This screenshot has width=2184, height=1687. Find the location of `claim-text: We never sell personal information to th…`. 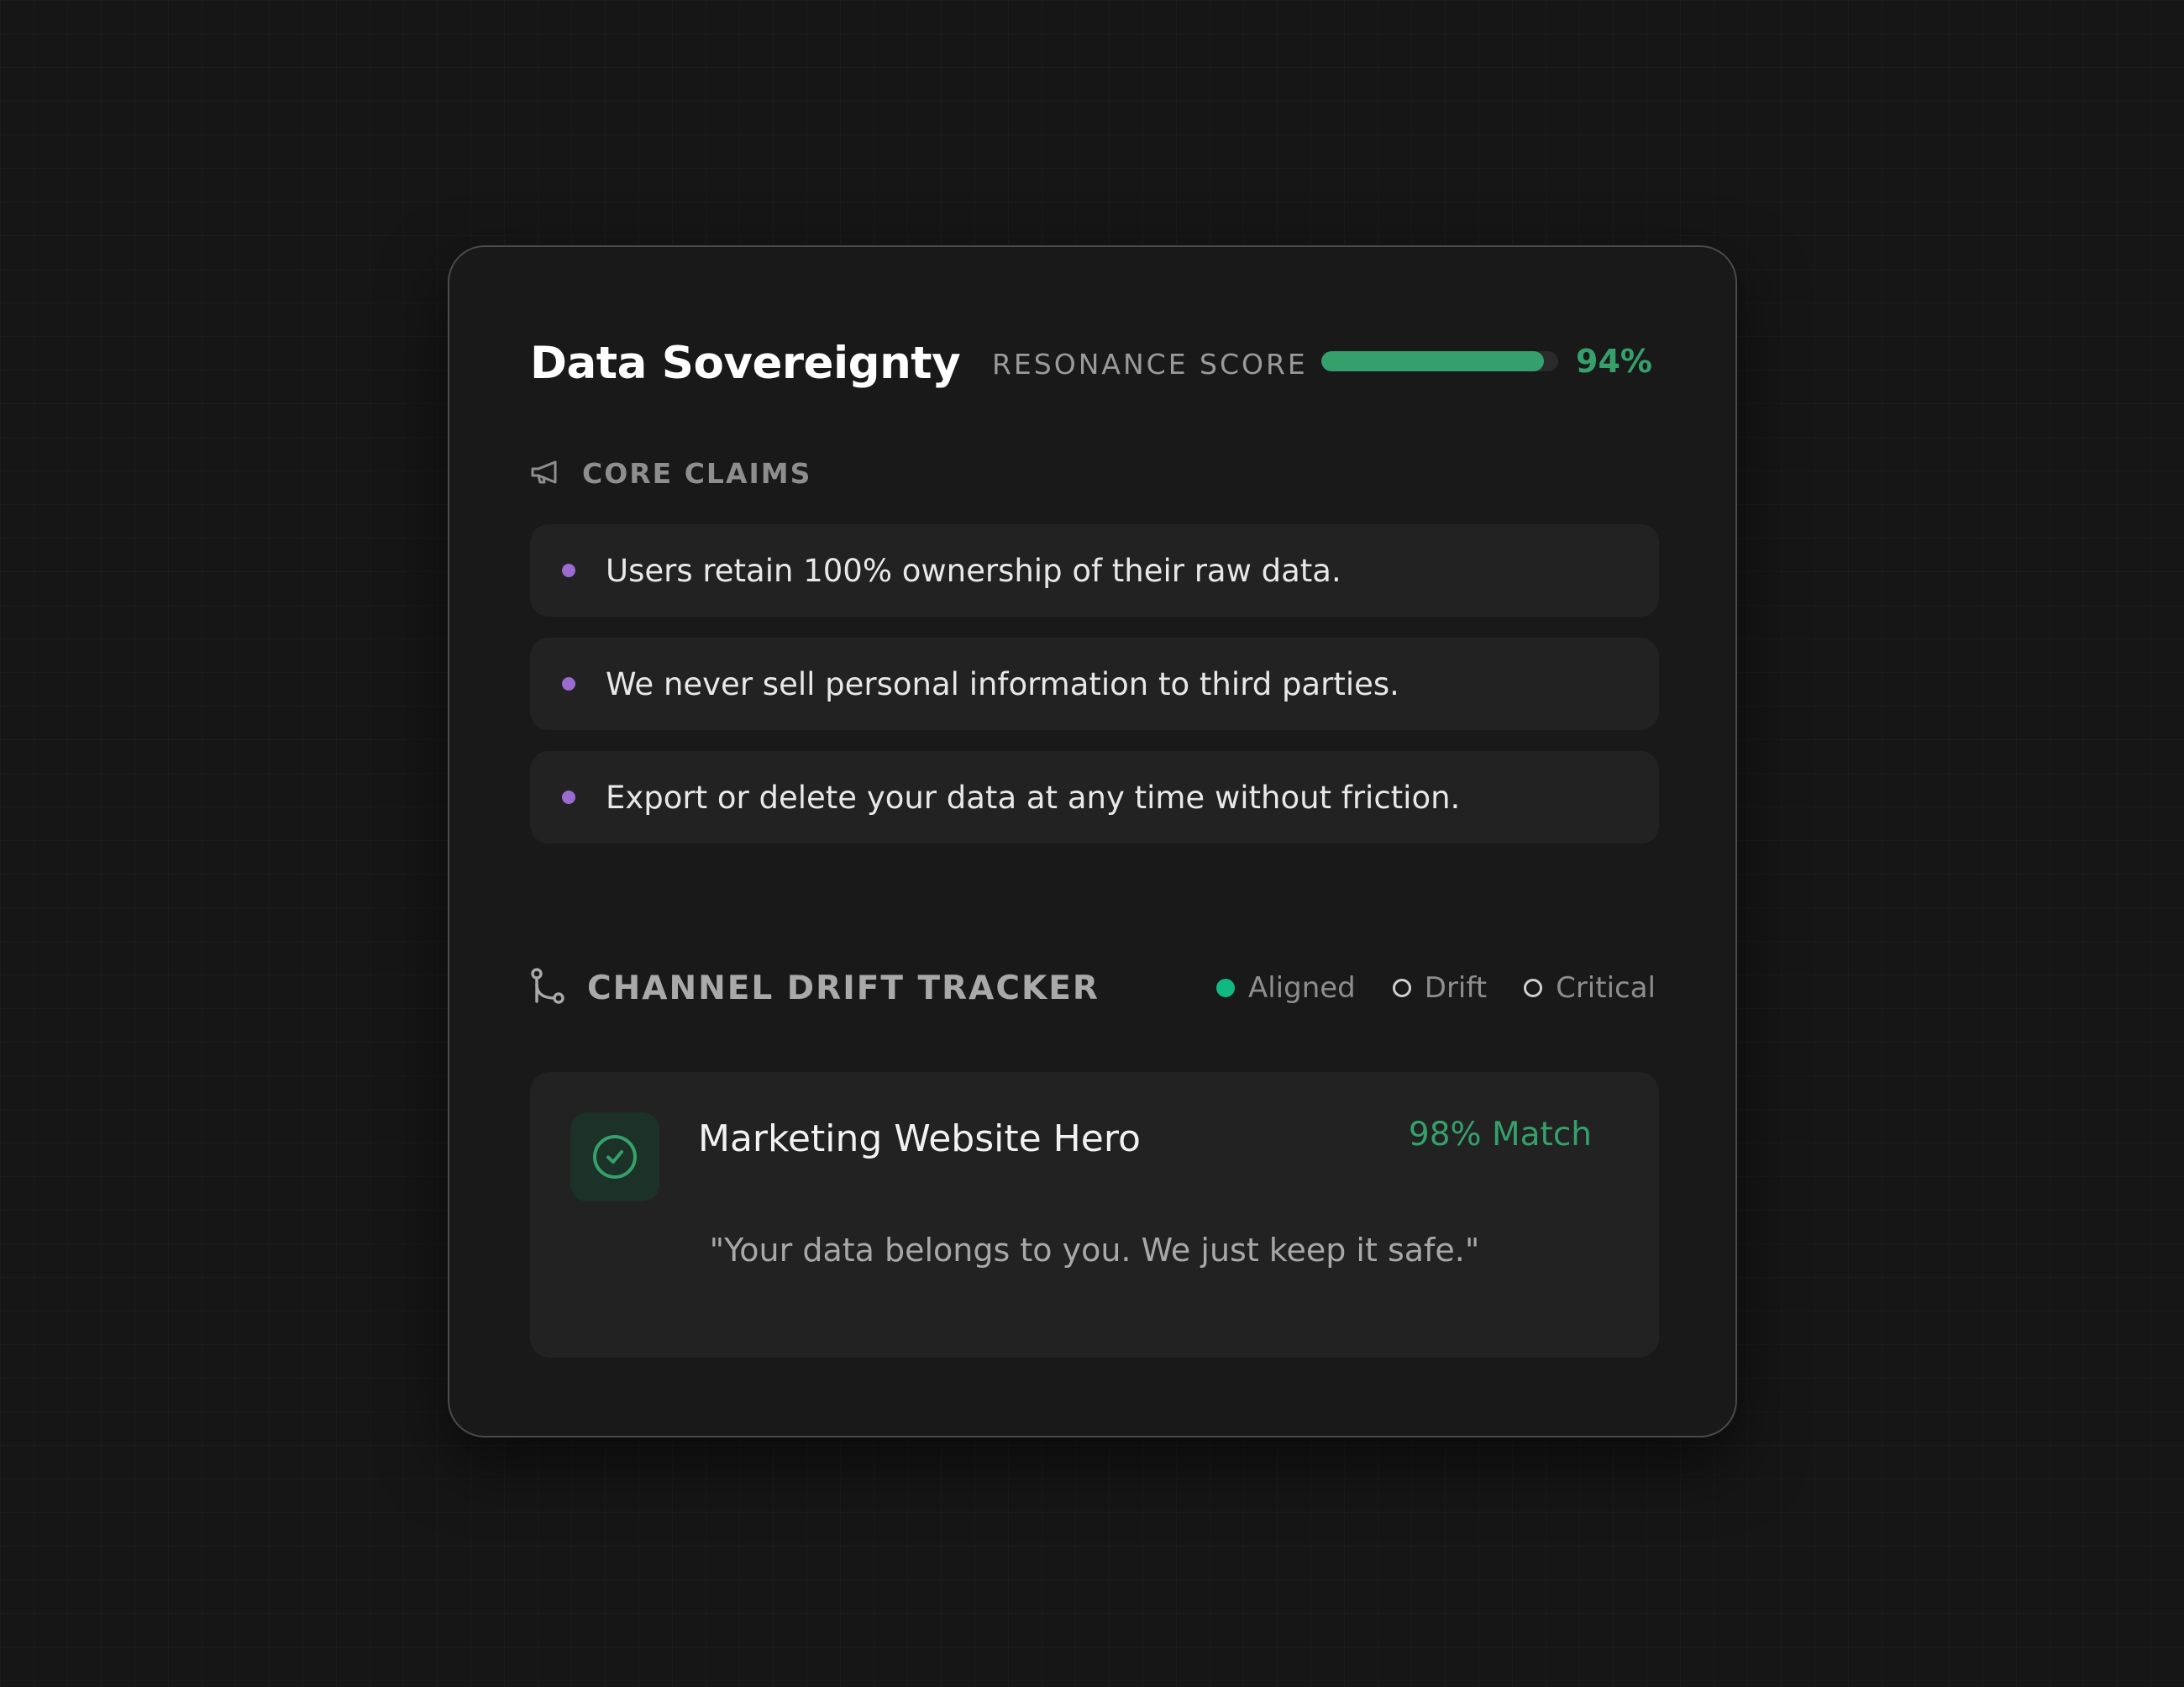

claim-text: We never sell personal information to th… is located at coordinates (1002, 683).